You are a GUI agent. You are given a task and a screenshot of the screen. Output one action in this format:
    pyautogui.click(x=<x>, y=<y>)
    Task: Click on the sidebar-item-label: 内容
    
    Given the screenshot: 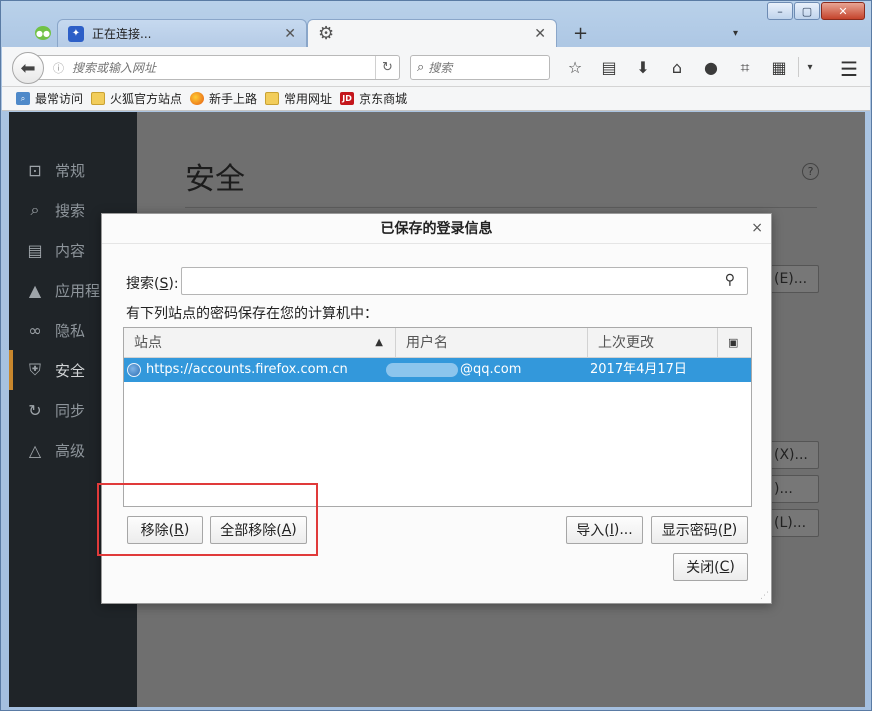 What is the action you would take?
    pyautogui.click(x=70, y=250)
    